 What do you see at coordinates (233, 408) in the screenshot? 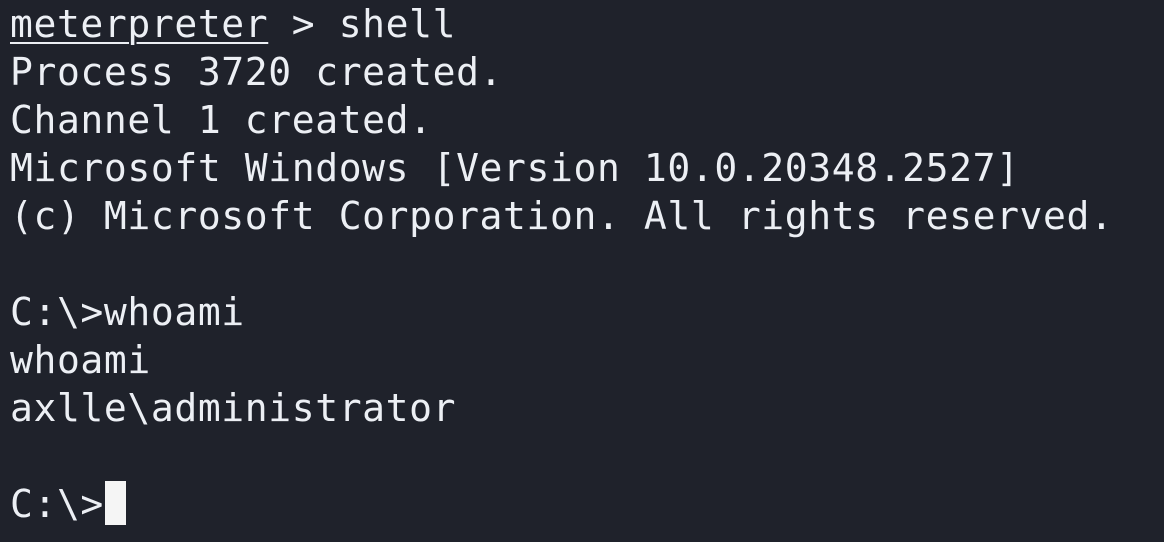
I see `whoami-output-line: axlle\administrator` at bounding box center [233, 408].